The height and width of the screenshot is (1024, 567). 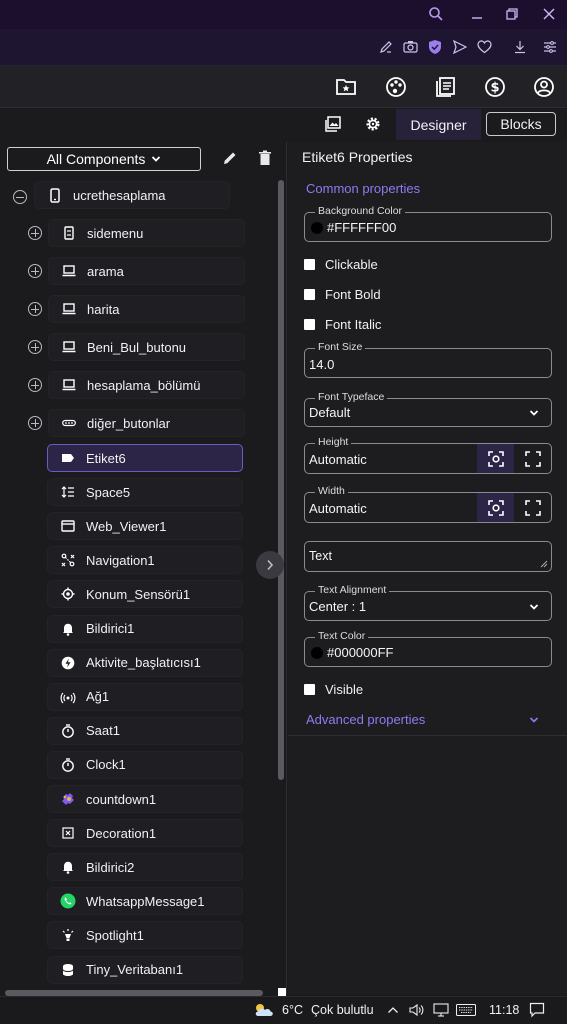 What do you see at coordinates (68, 833) in the screenshot?
I see `decoration-icon` at bounding box center [68, 833].